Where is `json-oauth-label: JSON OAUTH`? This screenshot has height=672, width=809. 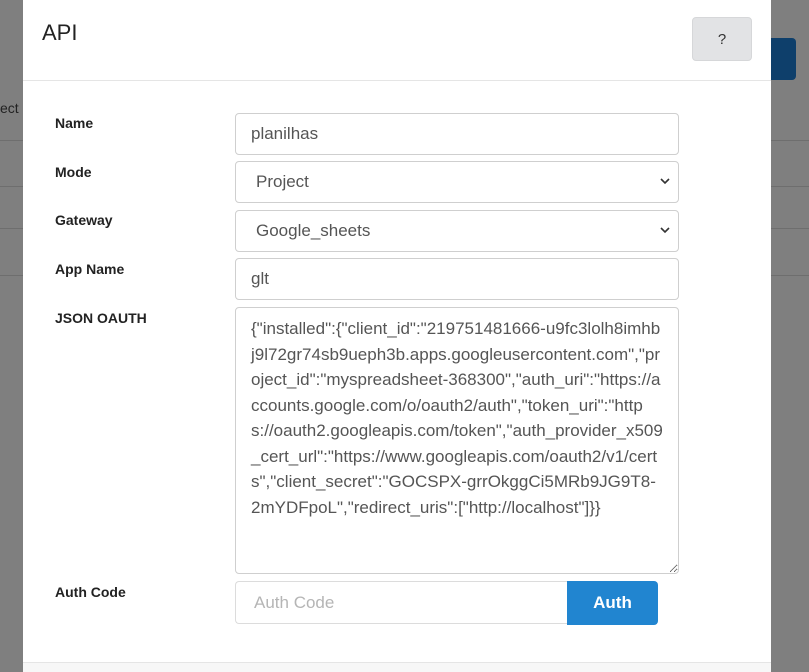 json-oauth-label: JSON OAUTH is located at coordinates (101, 318).